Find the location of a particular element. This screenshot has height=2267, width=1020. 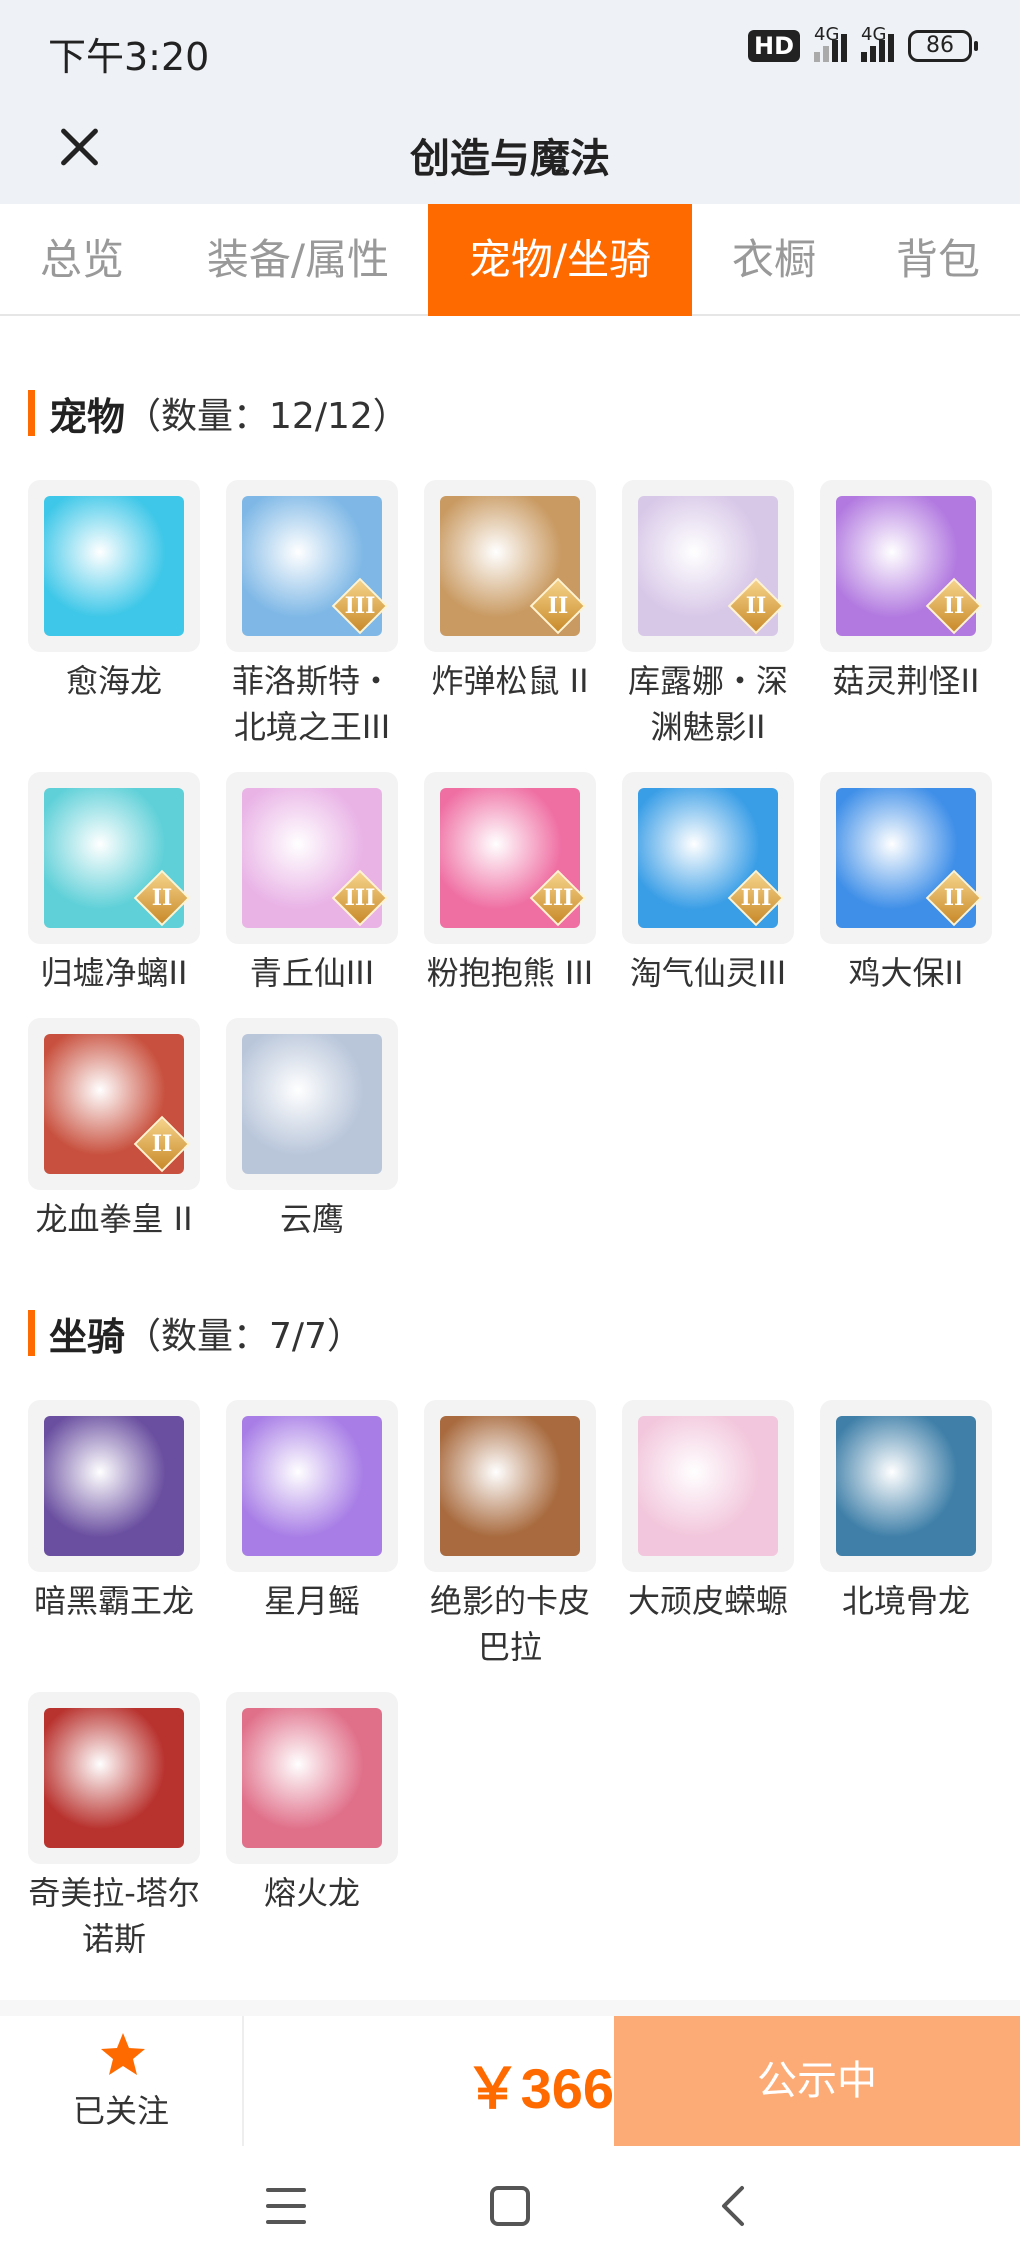

mount-name: 绝影的卡皮巴拉 is located at coordinates (509, 1624).